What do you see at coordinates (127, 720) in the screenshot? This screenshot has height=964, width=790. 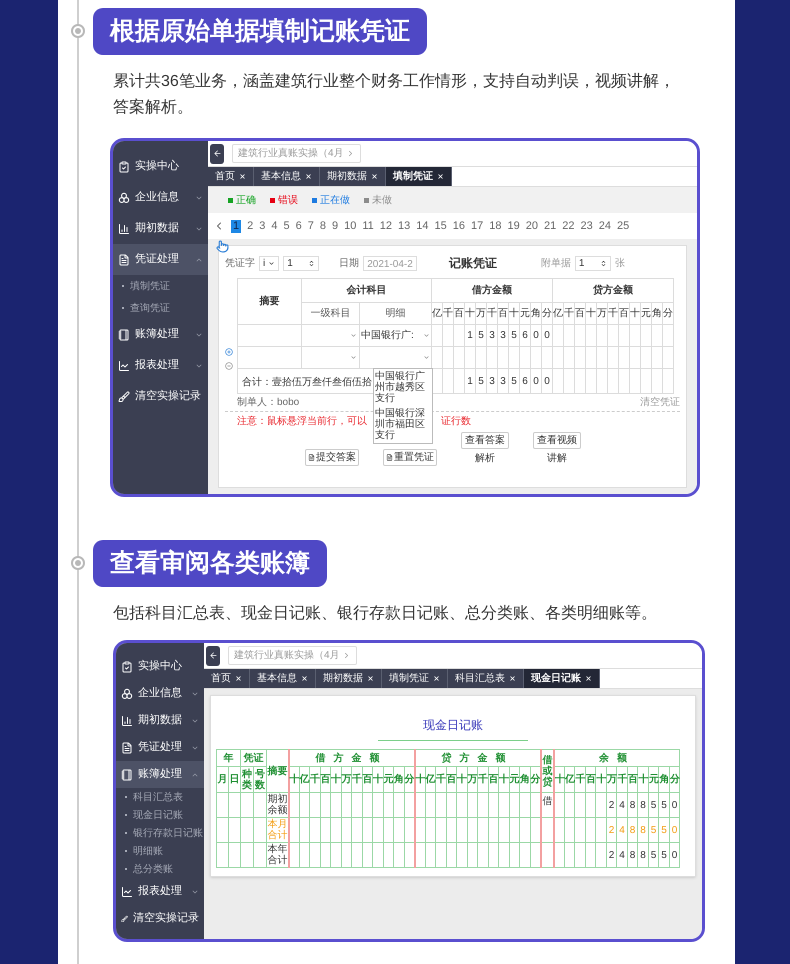 I see `bar-chart-icon` at bounding box center [127, 720].